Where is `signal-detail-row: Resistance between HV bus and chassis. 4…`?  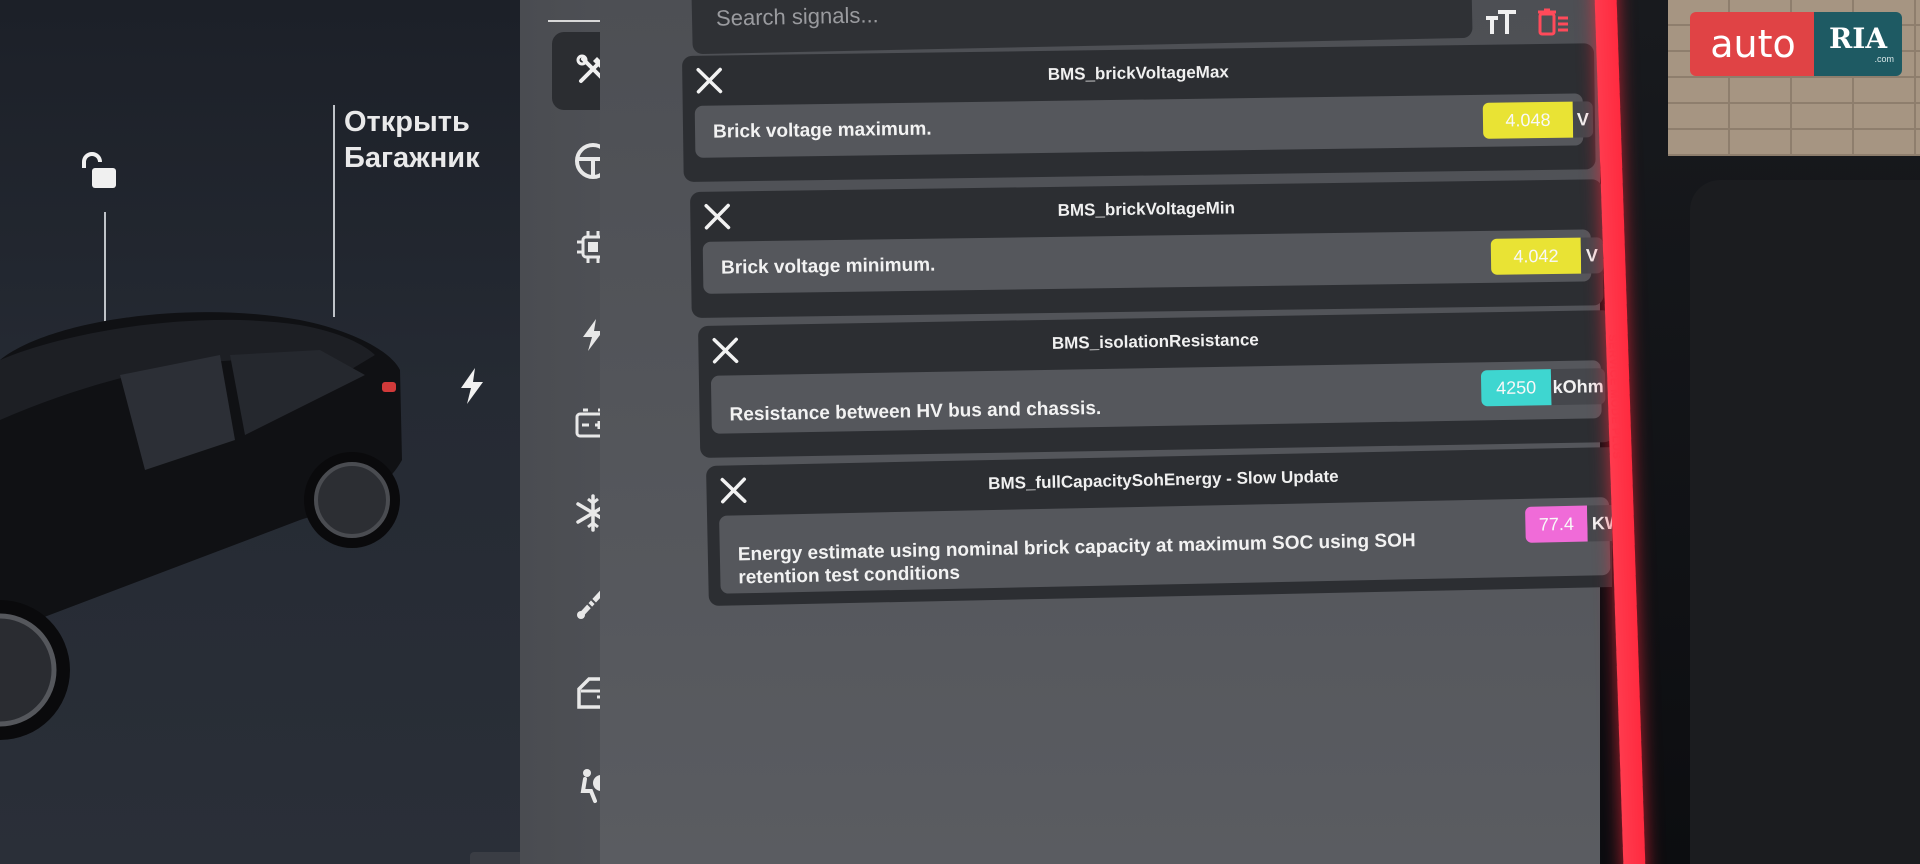
signal-detail-row: Resistance between HV bus and chassis. 4… is located at coordinates (1158, 397).